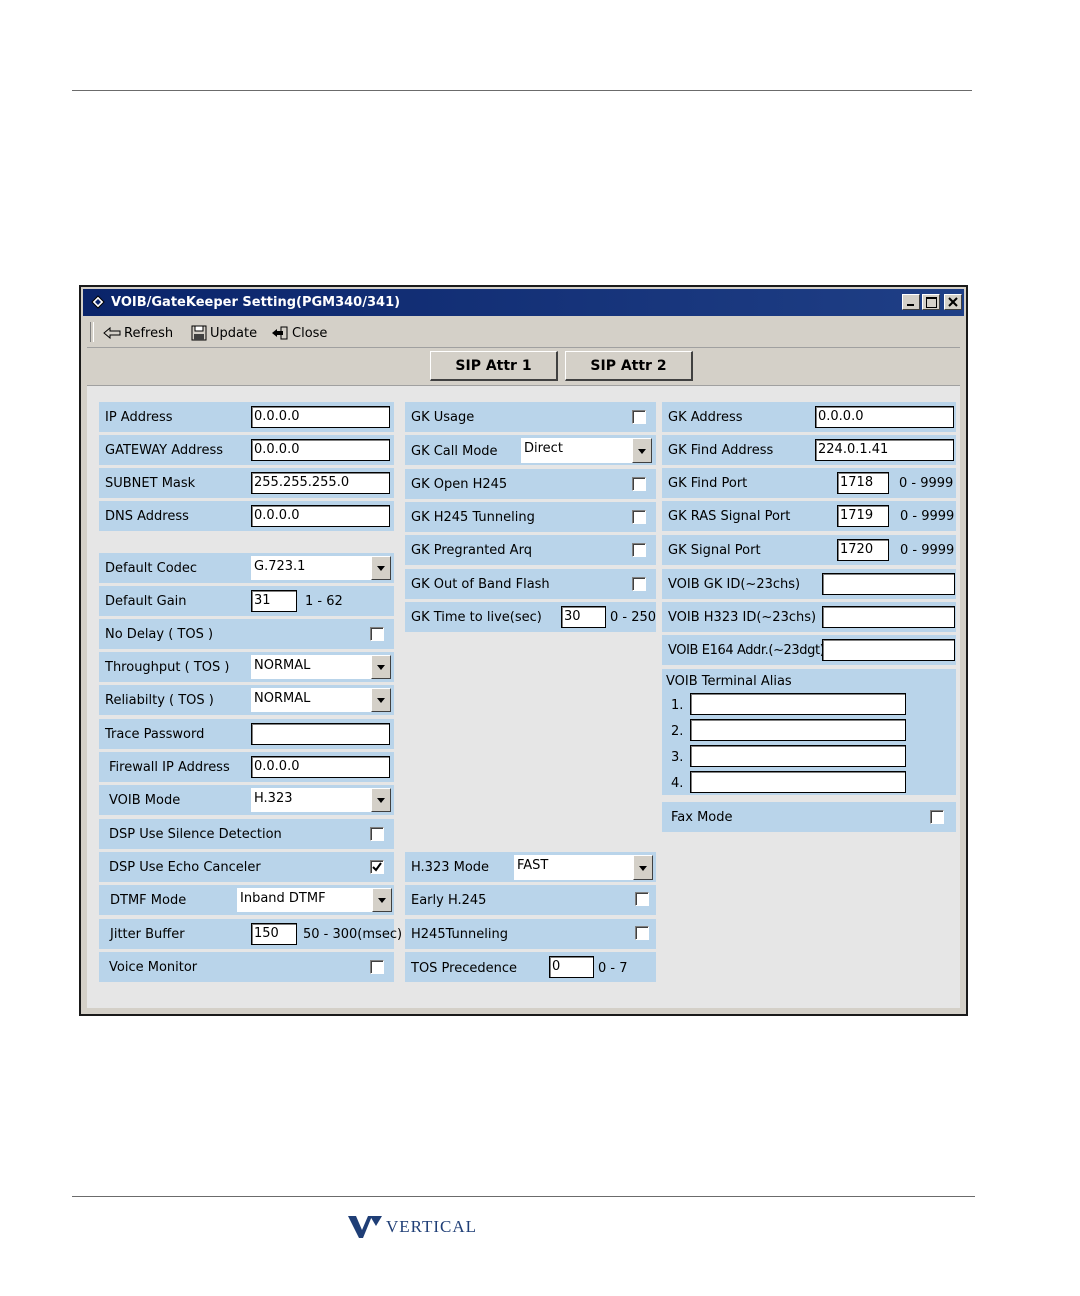  What do you see at coordinates (702, 817) in the screenshot?
I see `fax-mode-label: Fax Mode` at bounding box center [702, 817].